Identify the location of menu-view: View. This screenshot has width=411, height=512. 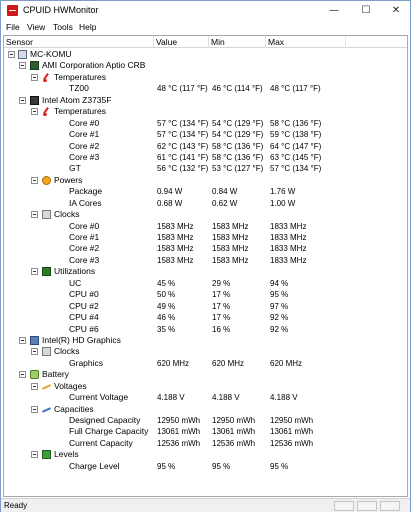
(36, 27).